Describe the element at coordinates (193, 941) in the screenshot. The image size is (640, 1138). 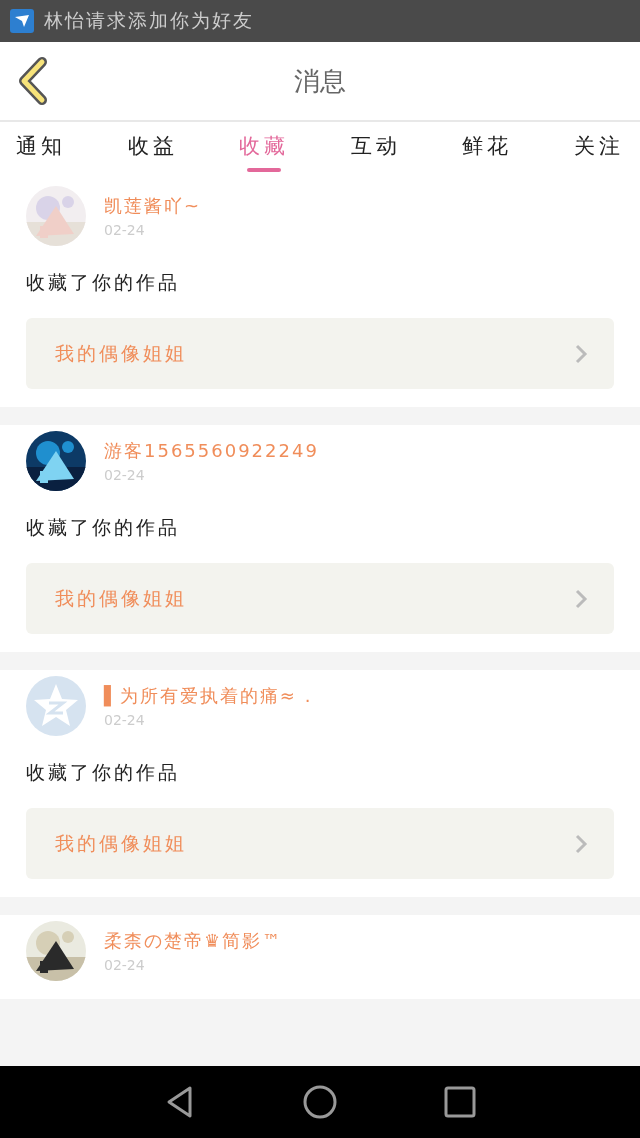
I see `user-name: 柔柰の楚帝♛简影™` at that location.